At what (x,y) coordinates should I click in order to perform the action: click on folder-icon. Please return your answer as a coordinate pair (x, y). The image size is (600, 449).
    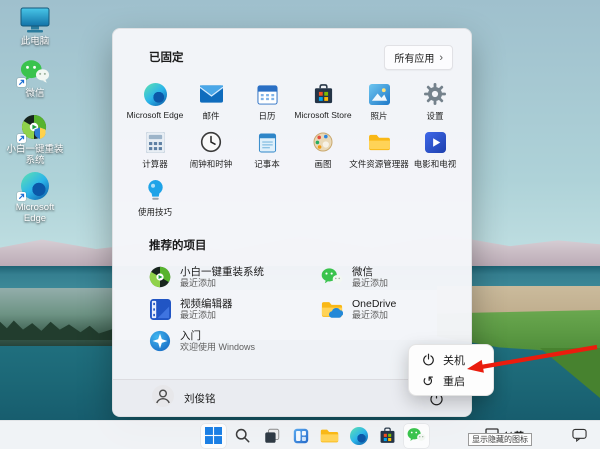
    Looking at the image, I should click on (379, 142).